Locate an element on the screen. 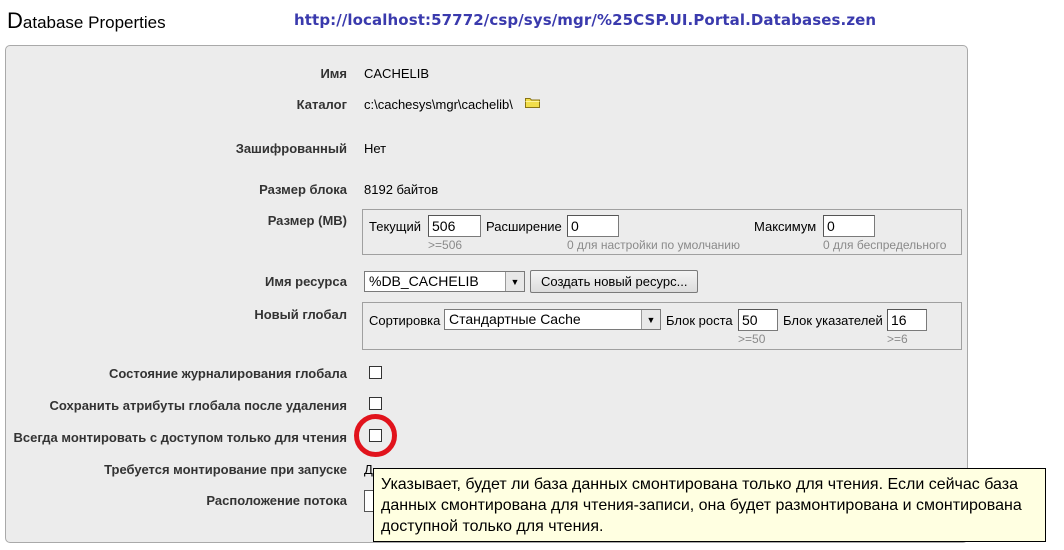  block-size-value: 8192 байтов is located at coordinates (401, 189).